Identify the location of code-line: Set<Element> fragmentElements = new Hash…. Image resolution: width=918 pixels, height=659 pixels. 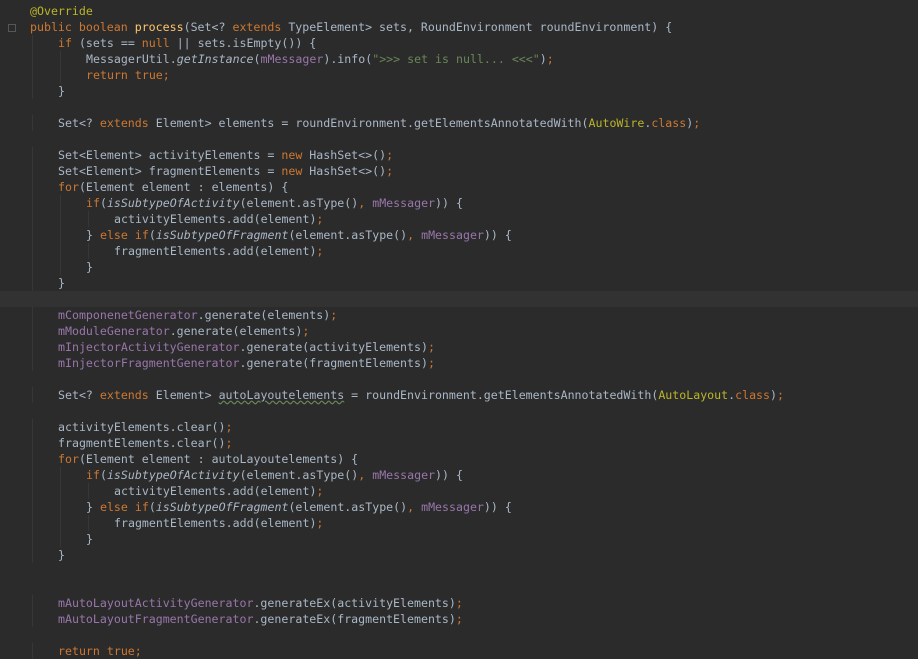
(474, 171).